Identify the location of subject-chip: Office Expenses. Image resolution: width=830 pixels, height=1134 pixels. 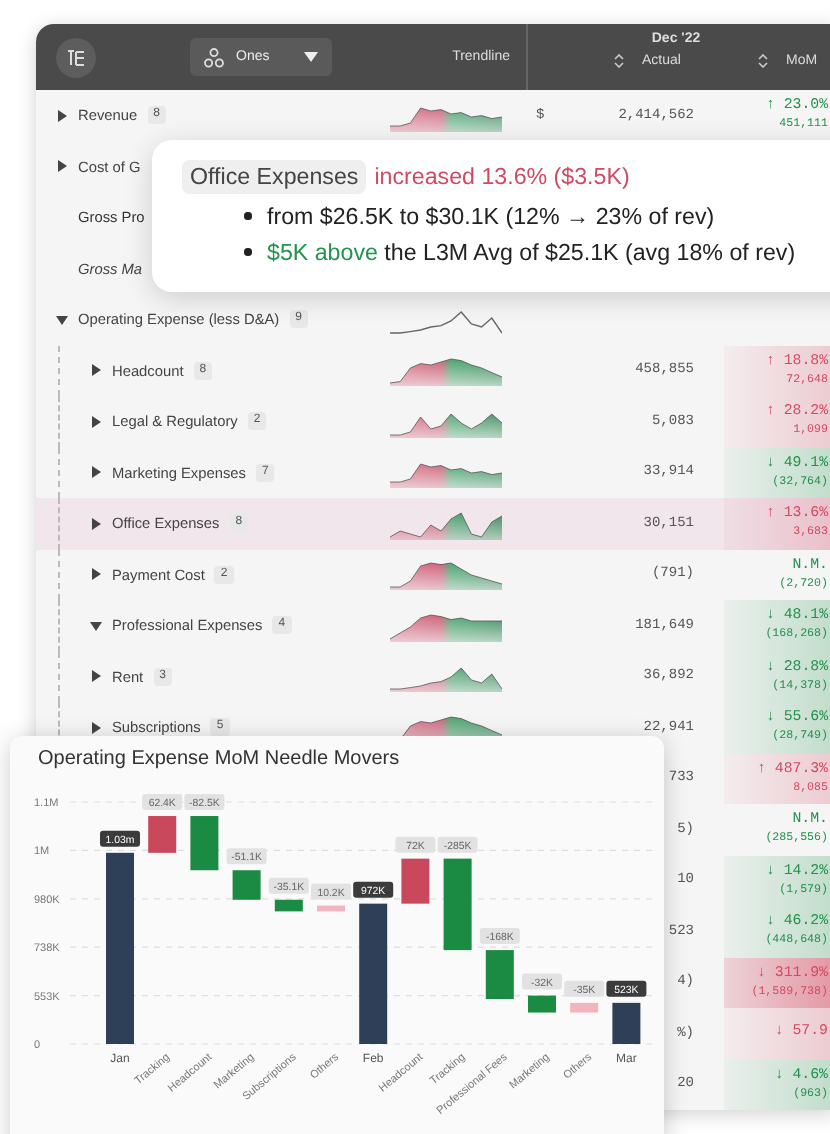
(274, 177).